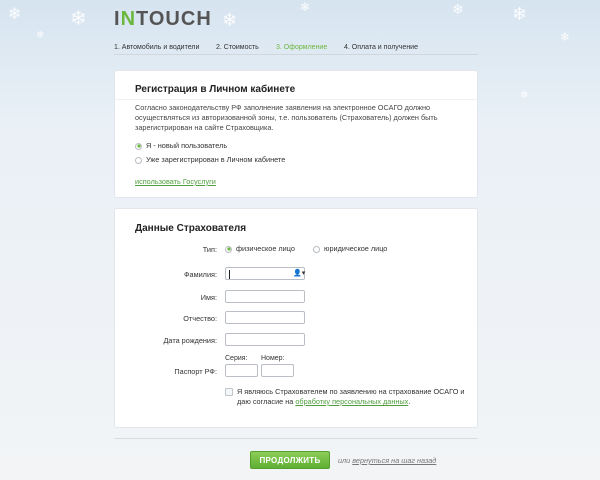  What do you see at coordinates (208, 297) in the screenshot?
I see `name-label: Имя:` at bounding box center [208, 297].